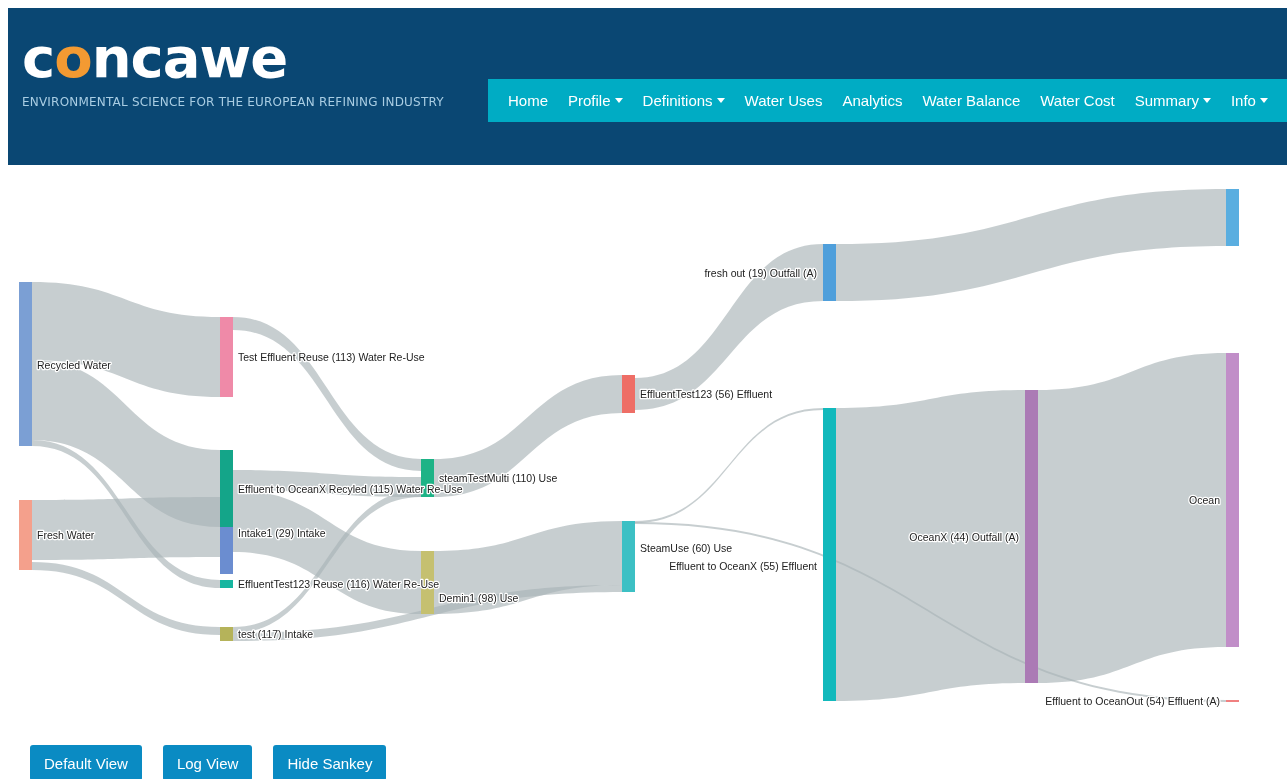 The image size is (1287, 779). Describe the element at coordinates (964, 537) in the screenshot. I see `node-label: OceanX (44) Outfall (A)` at that location.